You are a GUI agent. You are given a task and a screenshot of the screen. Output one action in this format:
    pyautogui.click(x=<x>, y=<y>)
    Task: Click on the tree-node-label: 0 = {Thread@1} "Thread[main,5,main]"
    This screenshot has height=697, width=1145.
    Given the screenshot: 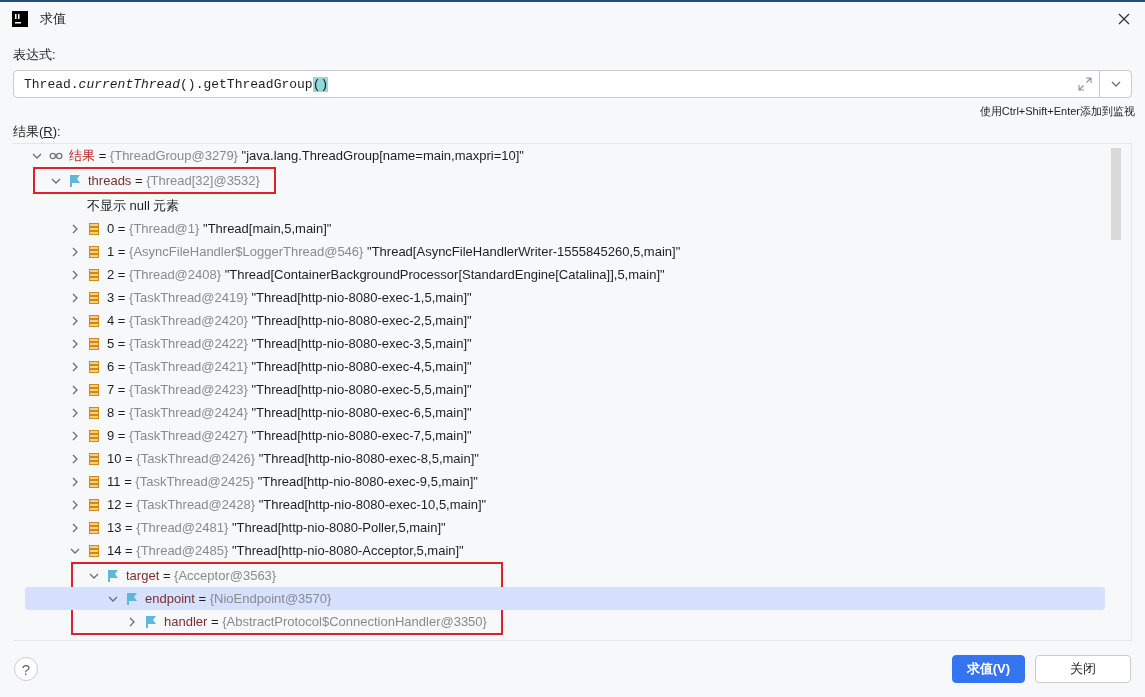 What is the action you would take?
    pyautogui.click(x=219, y=228)
    